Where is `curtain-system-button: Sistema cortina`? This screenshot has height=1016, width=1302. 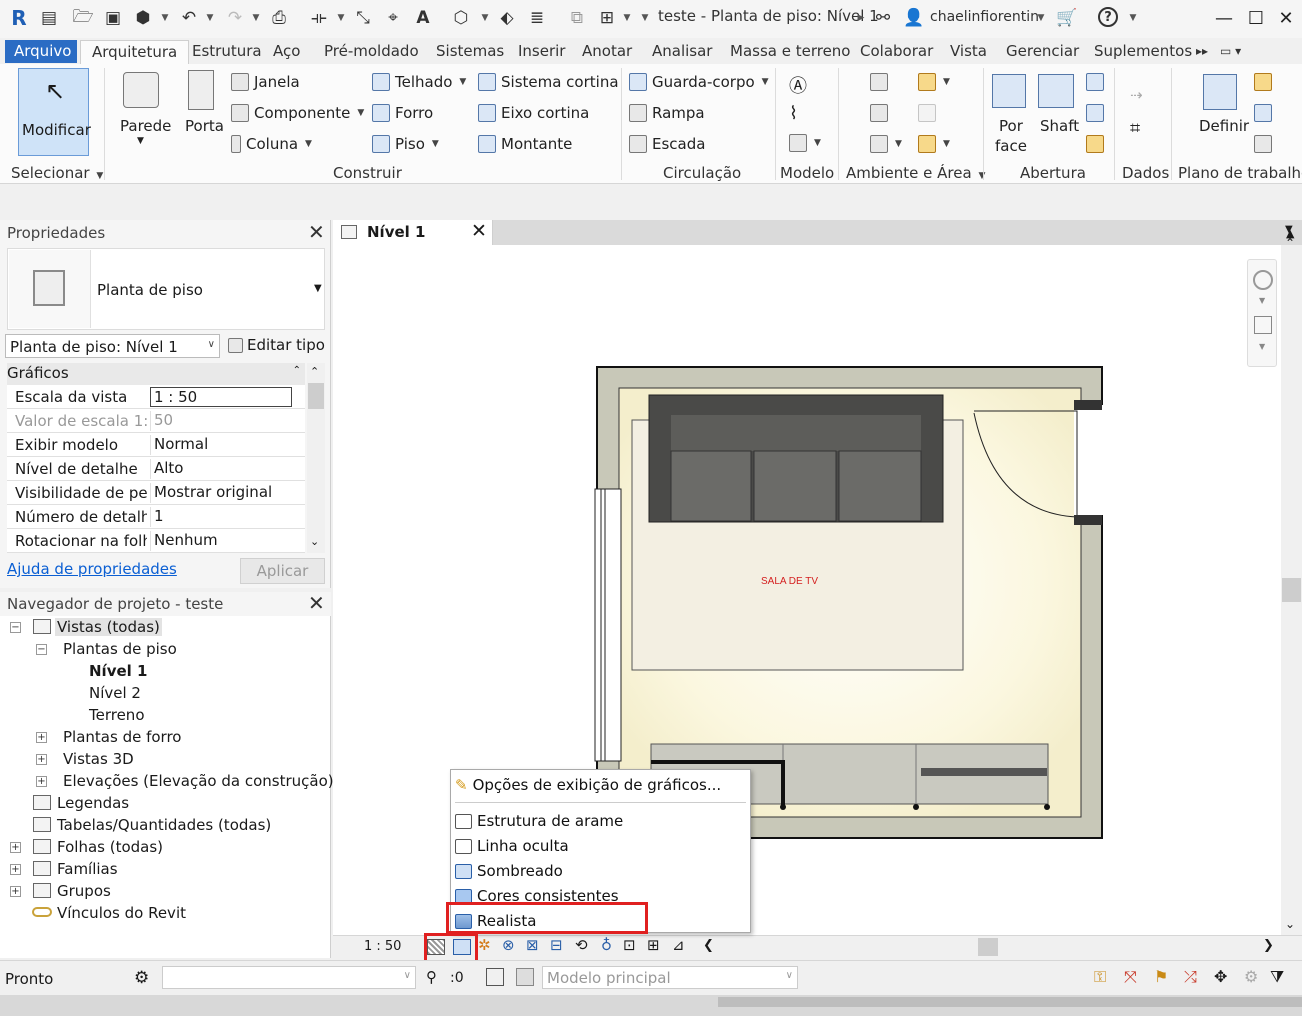 curtain-system-button: Sistema cortina is located at coordinates (548, 82).